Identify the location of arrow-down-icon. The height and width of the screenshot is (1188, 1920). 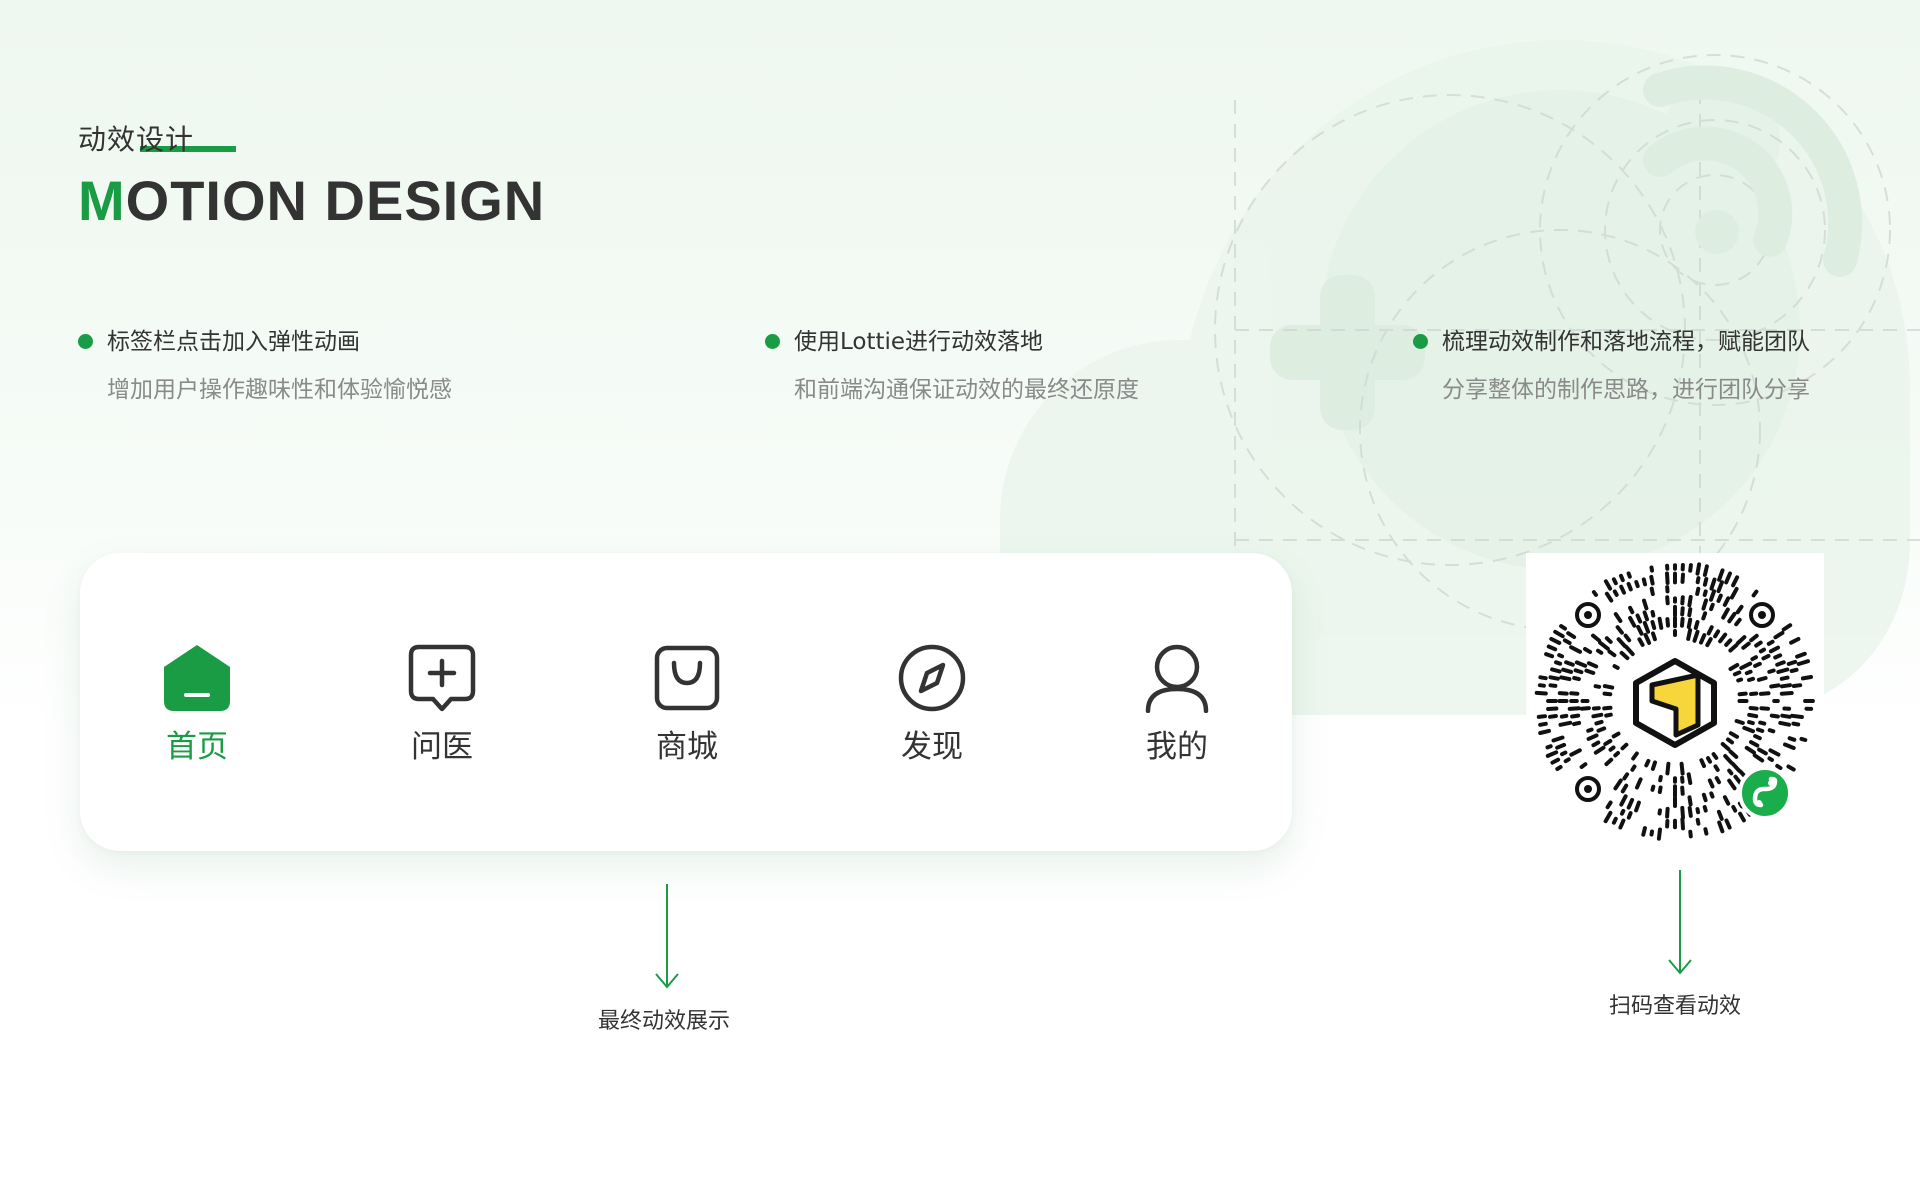
(1680, 922).